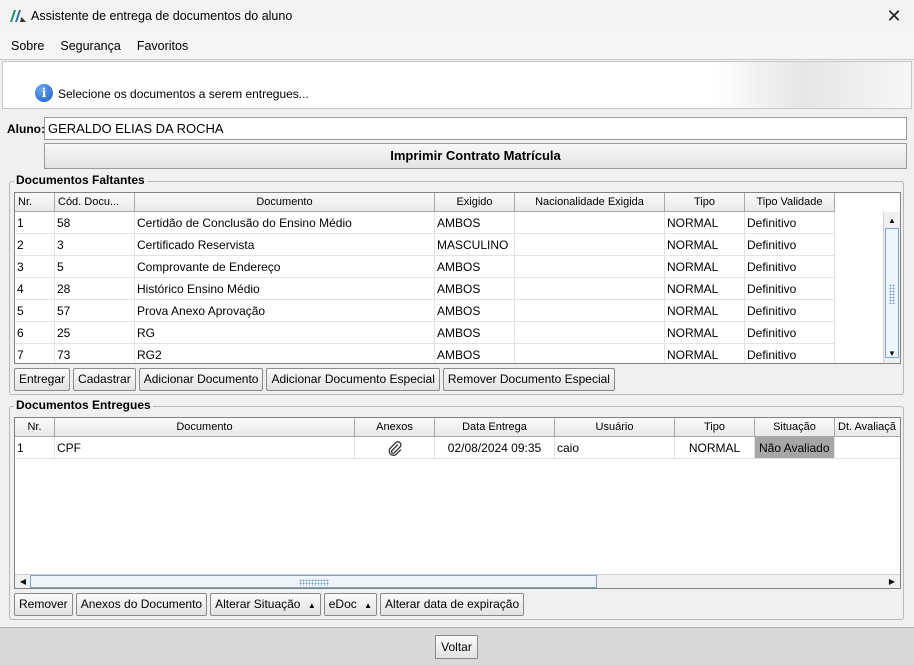 This screenshot has width=914, height=665. I want to click on scroll-left-icon: ◀, so click(23, 581).